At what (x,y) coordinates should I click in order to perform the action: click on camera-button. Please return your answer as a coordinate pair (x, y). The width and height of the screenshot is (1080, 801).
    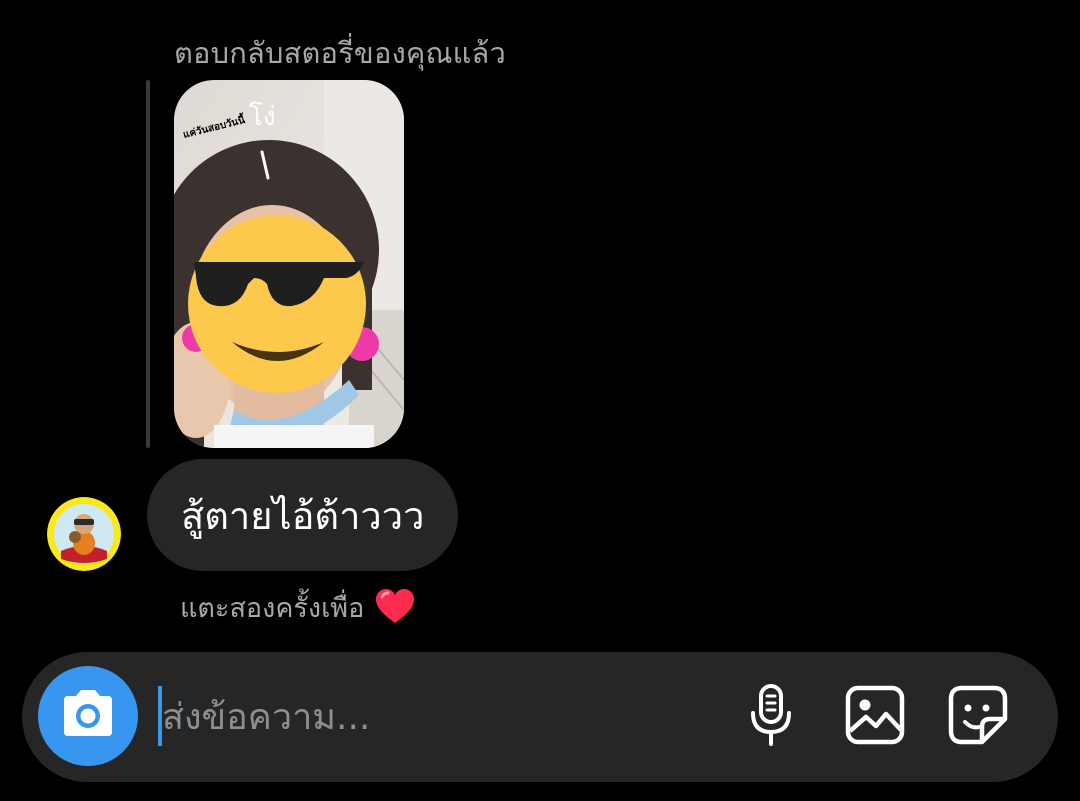
    Looking at the image, I should click on (88, 716).